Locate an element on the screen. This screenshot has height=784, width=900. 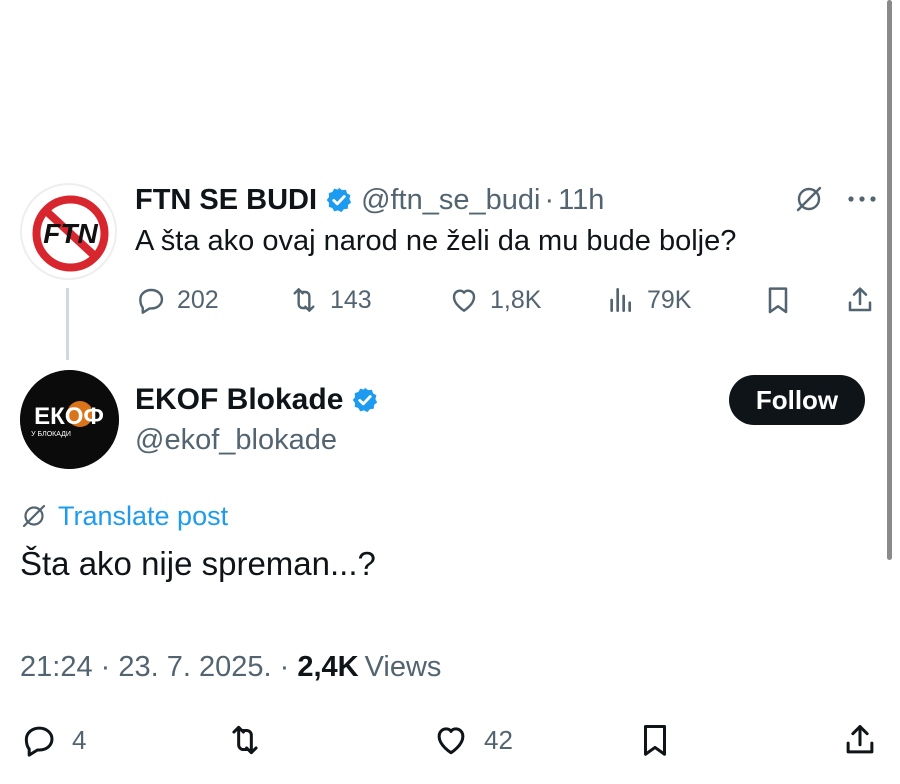
reply-reply-button: 4 is located at coordinates (53, 740).